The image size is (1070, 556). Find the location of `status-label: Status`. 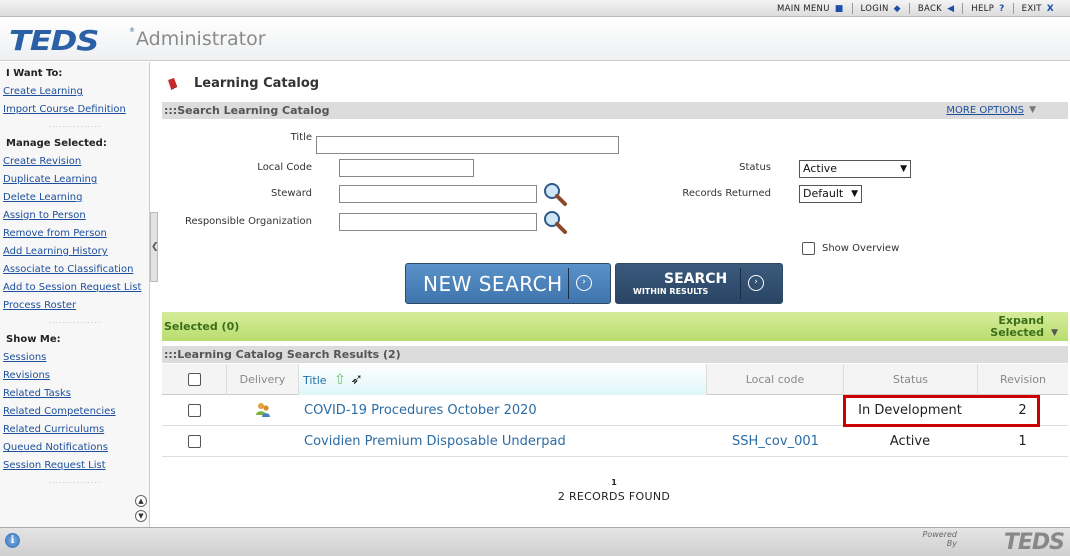

status-label: Status is located at coordinates (755, 167).